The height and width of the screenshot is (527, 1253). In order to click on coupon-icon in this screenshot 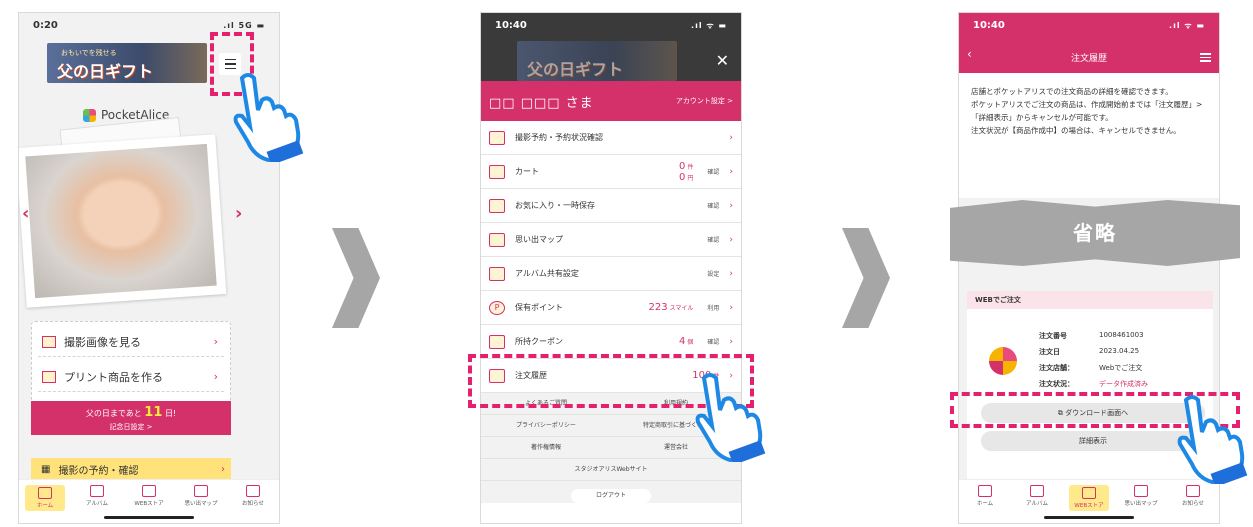, I will do `click(497, 341)`.